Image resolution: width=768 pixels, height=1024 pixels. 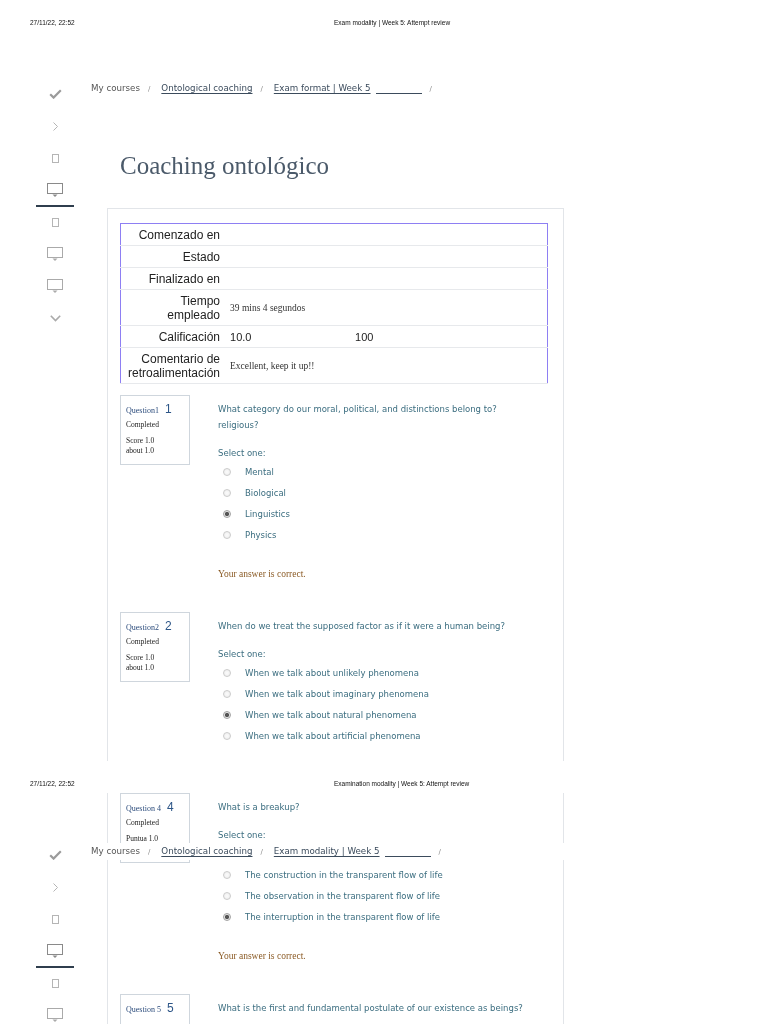 What do you see at coordinates (347, 88) in the screenshot?
I see `breadcrumb-link: Exam format | Week 5` at bounding box center [347, 88].